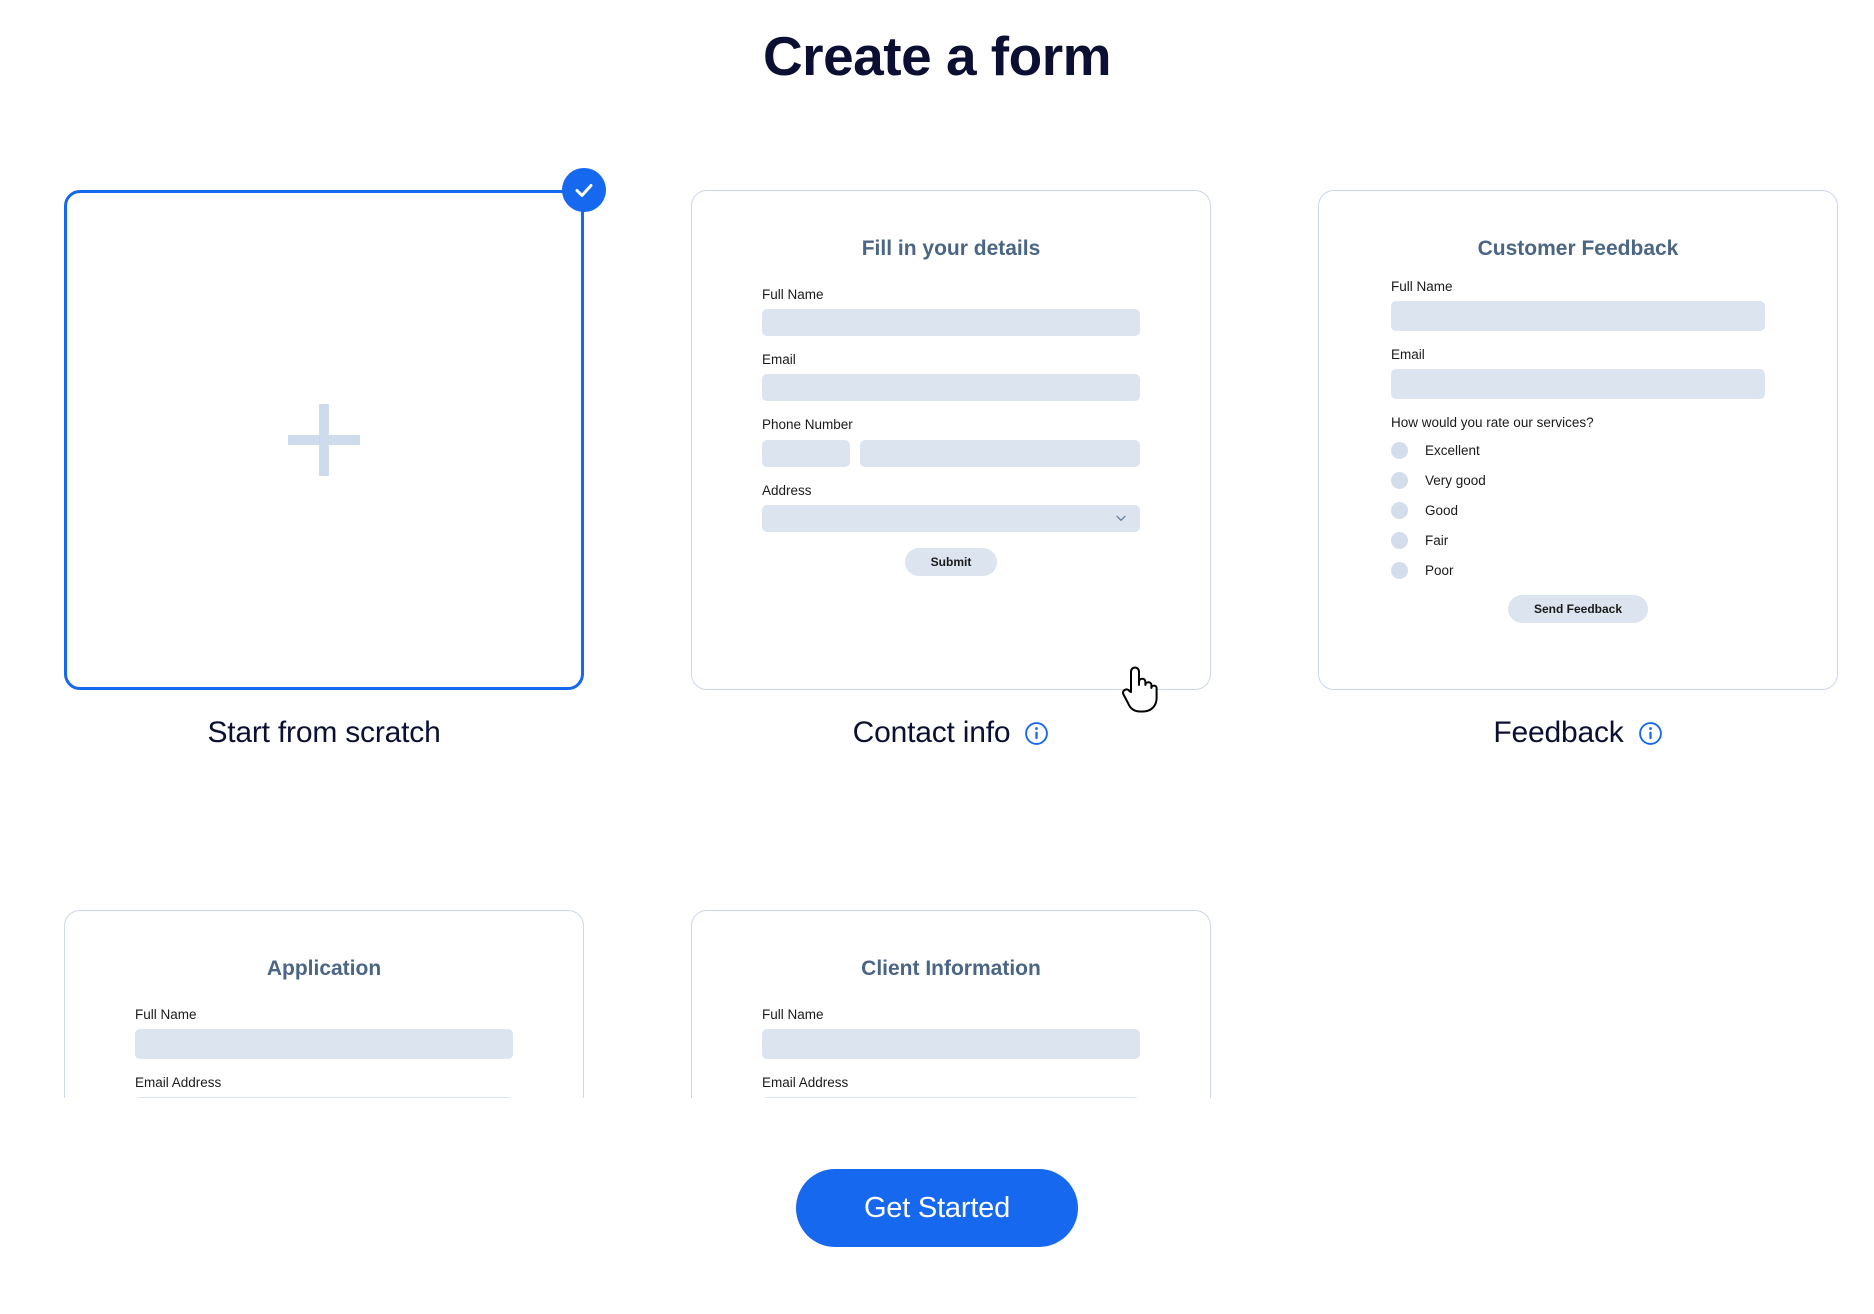 The height and width of the screenshot is (1314, 1874). I want to click on template-caption-scratch: Start from scratch, so click(324, 733).